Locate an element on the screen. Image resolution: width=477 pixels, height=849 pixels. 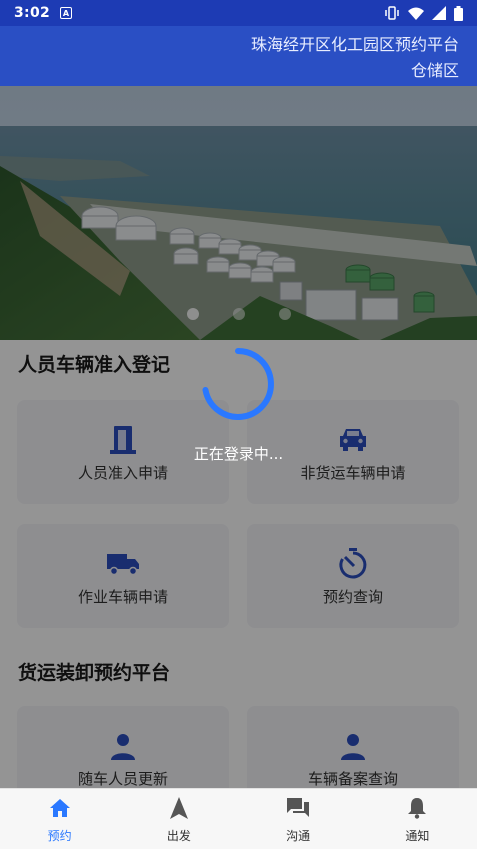
bottom-tab-bar: 预约 出发 沟通 通知 is located at coordinates (238, 818).